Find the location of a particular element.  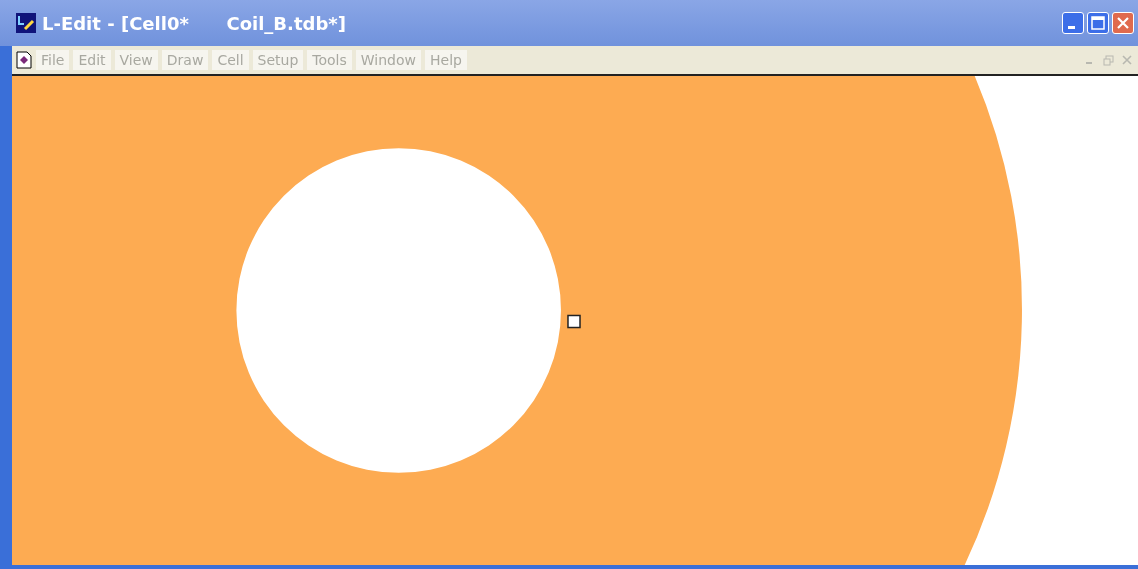

window-title: L-Edit - [Cell0* Coil_B.tdb*] is located at coordinates (194, 23).